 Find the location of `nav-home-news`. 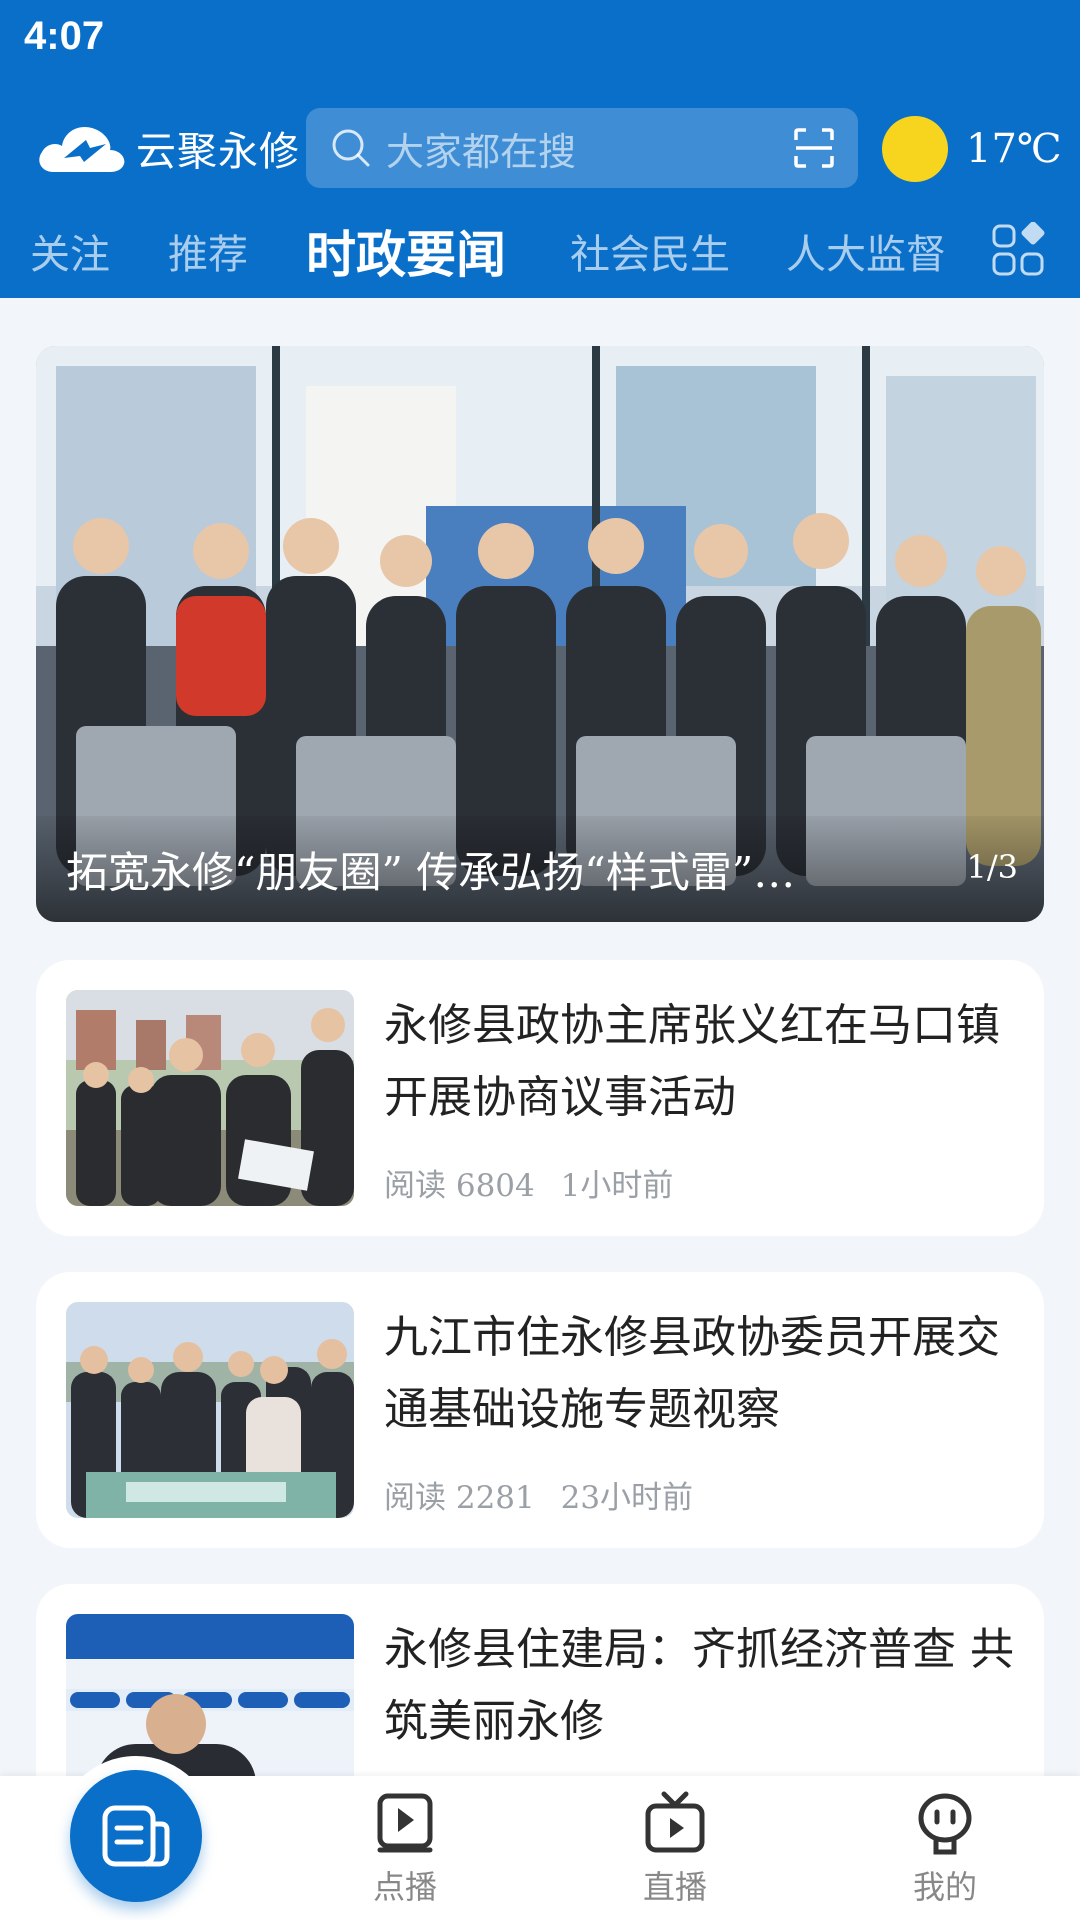

nav-home-news is located at coordinates (136, 1836).